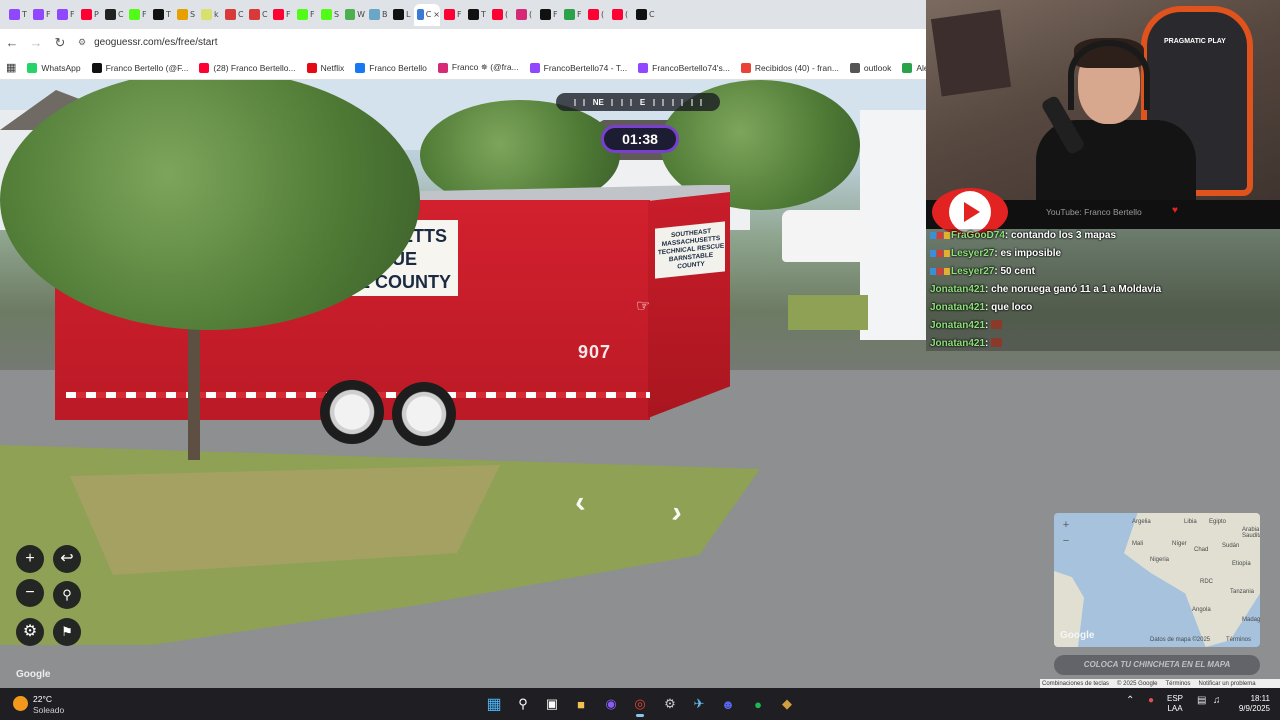 Image resolution: width=1280 pixels, height=720 pixels. What do you see at coordinates (408, 14) in the screenshot?
I see `tab-title: L` at bounding box center [408, 14].